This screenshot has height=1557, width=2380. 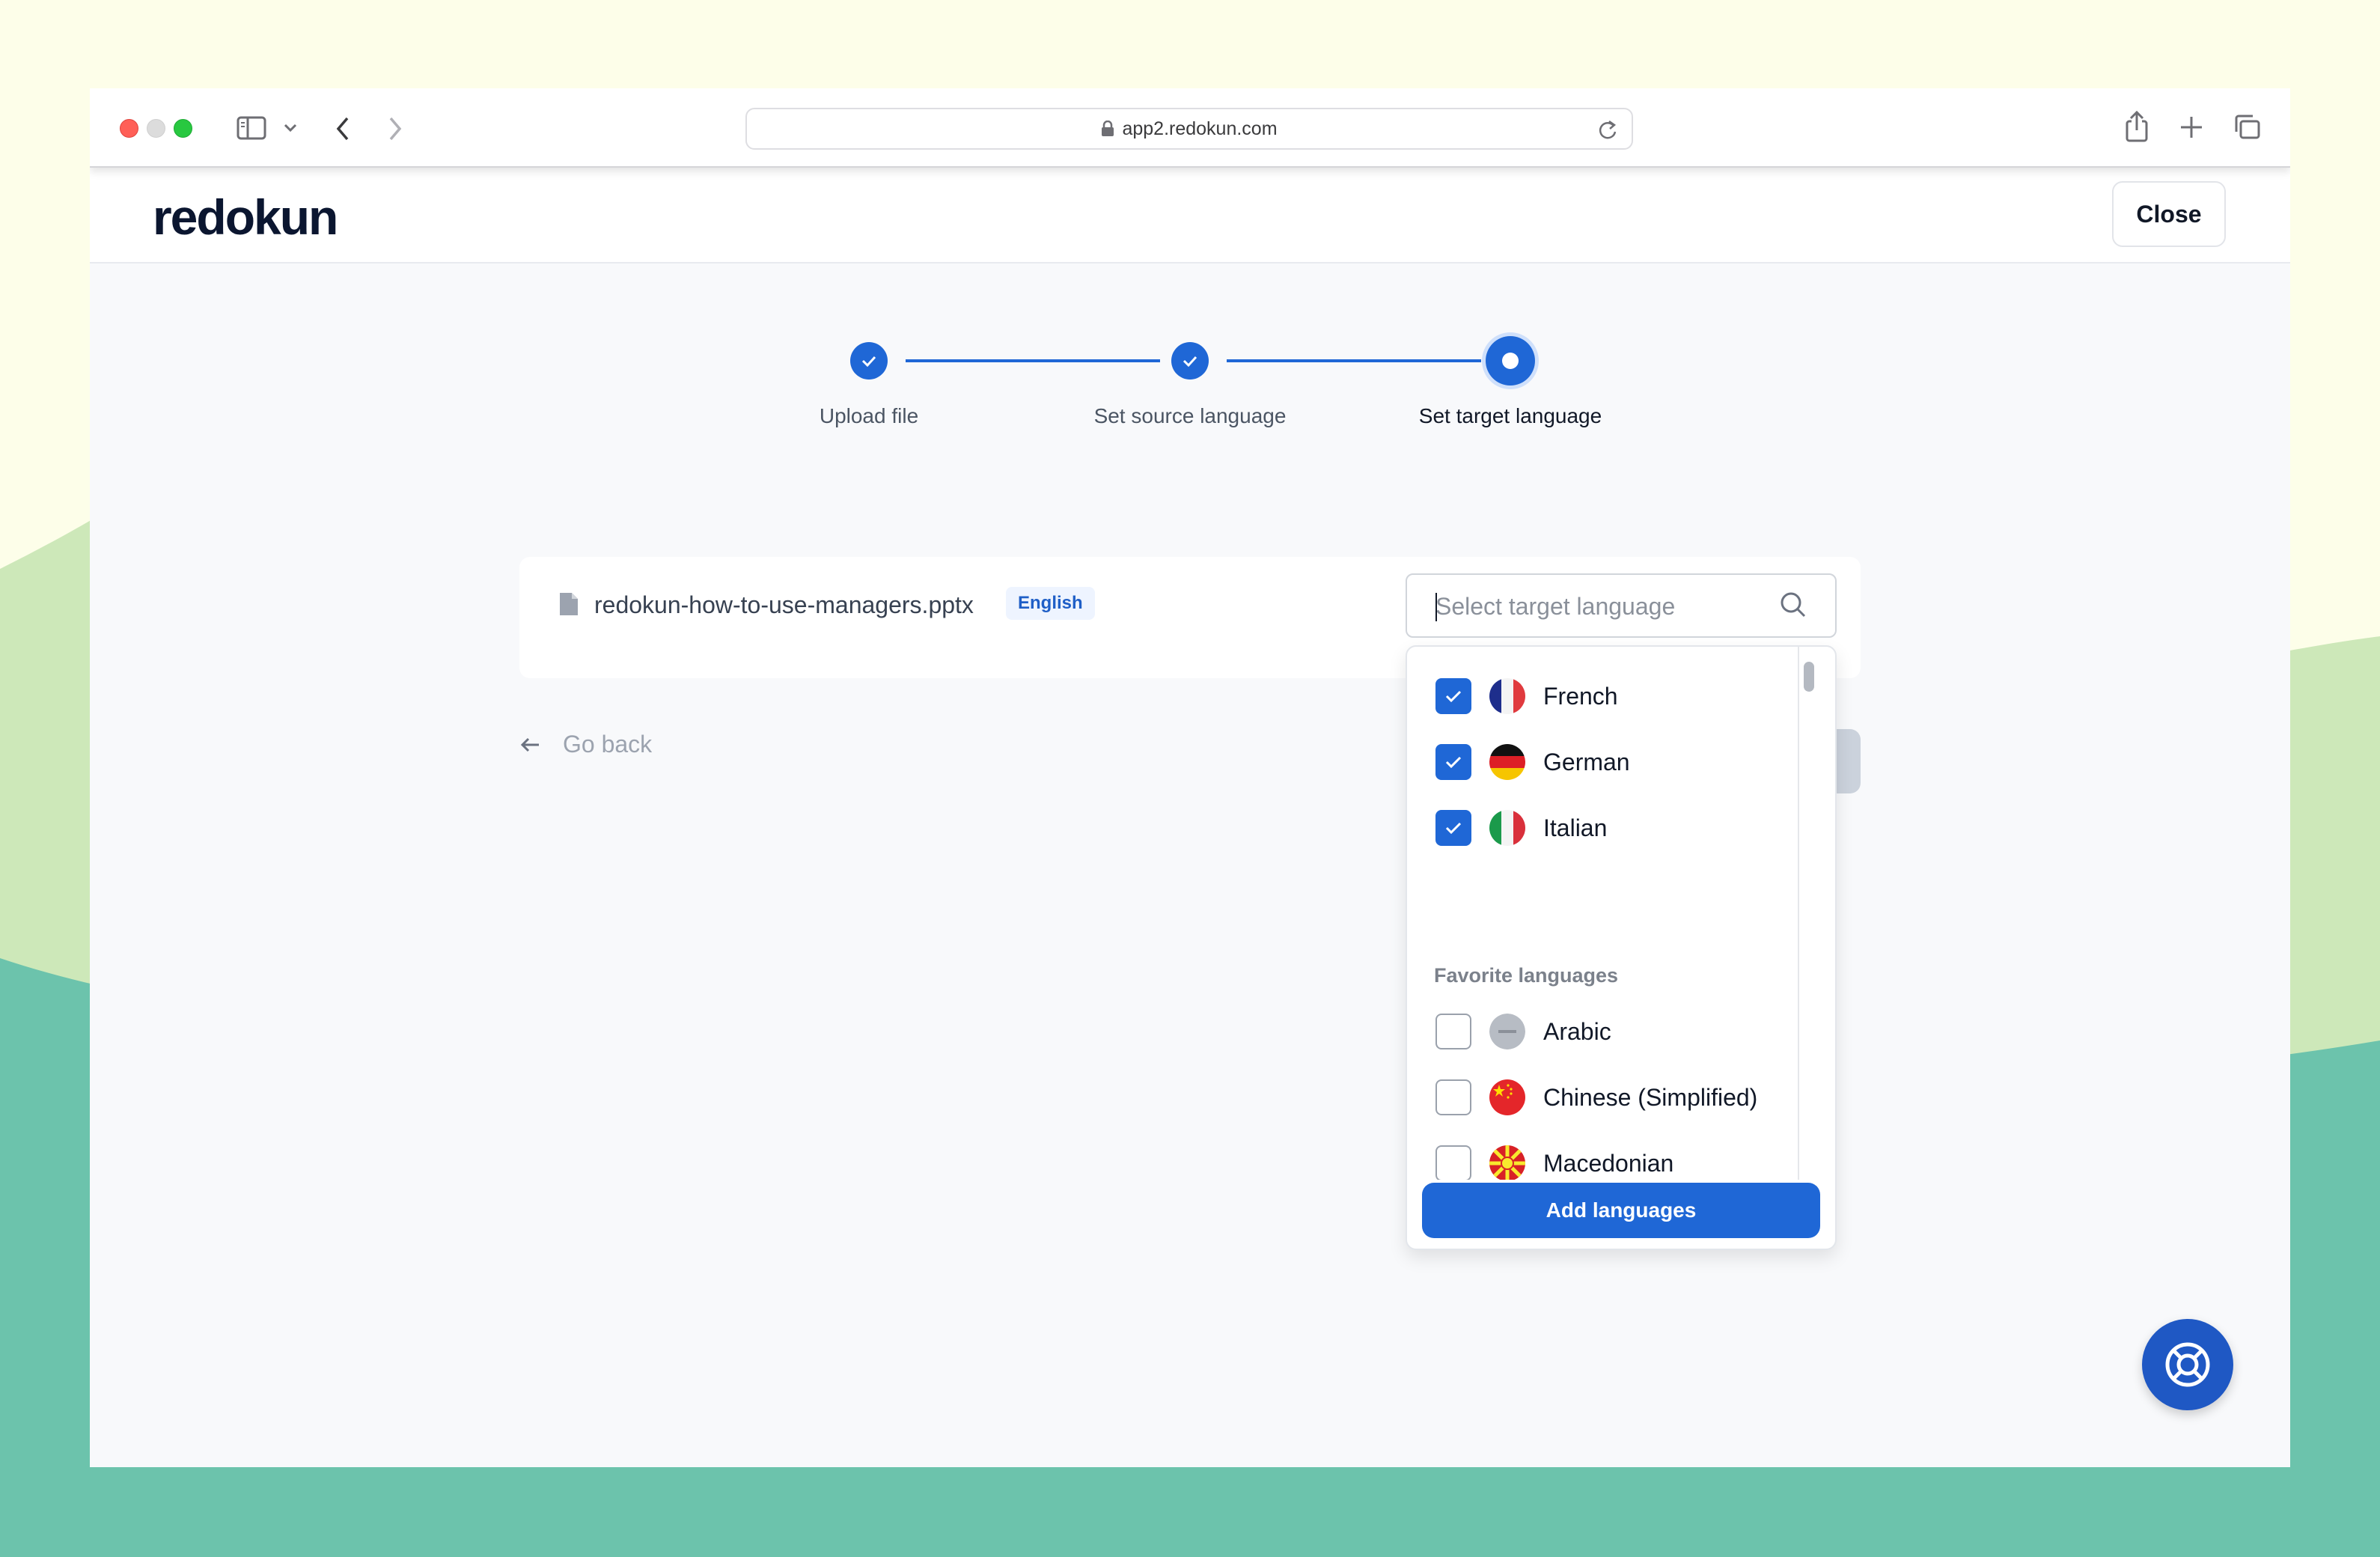 I want to click on close-window-button, so click(x=129, y=128).